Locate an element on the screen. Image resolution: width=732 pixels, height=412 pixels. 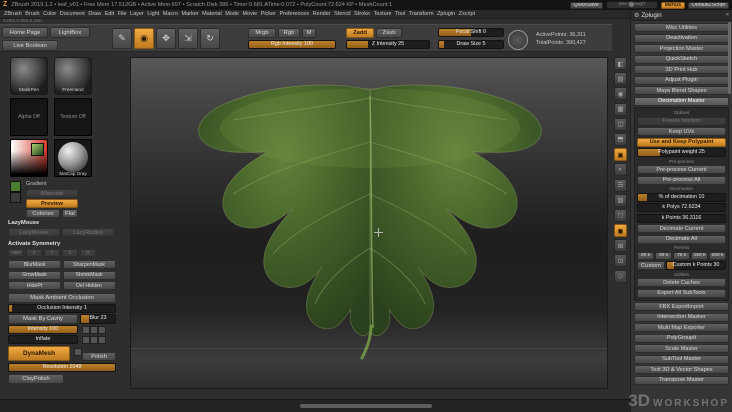
preprocess-all-button: Pre-process All is located at coordinates (681, 180).